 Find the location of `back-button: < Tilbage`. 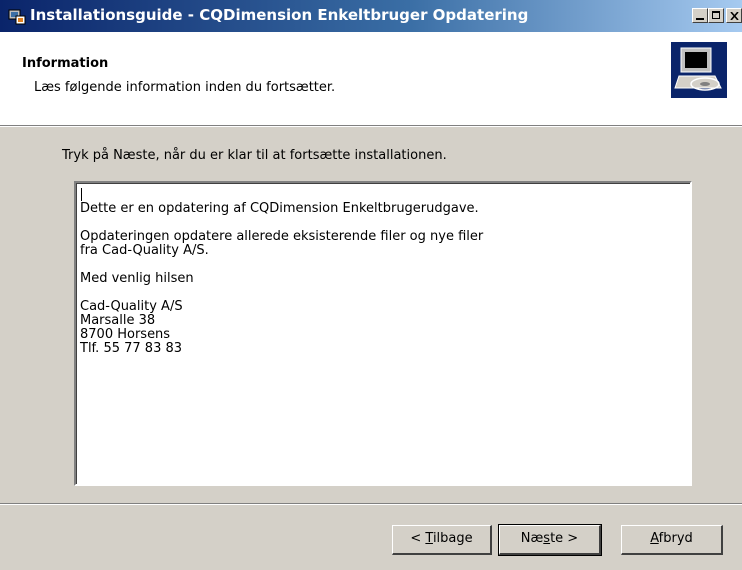

back-button: < Tilbage is located at coordinates (442, 540).